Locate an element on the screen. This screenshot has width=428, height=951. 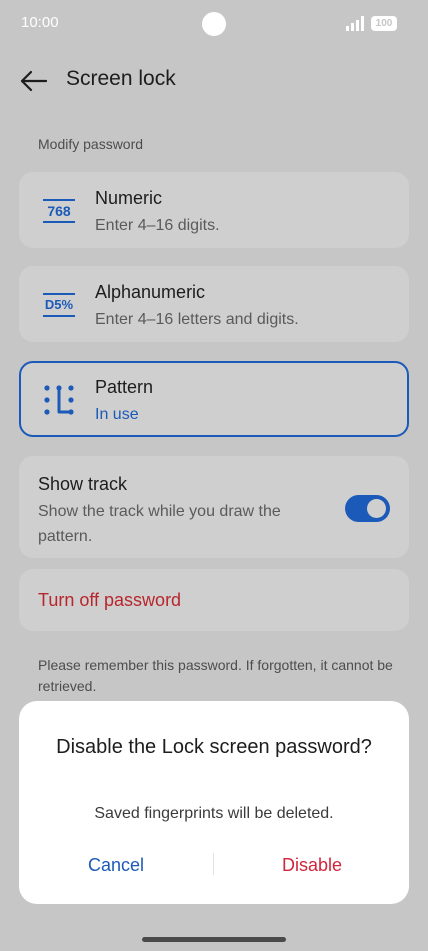
battery-icon: 100 is located at coordinates (384, 23).